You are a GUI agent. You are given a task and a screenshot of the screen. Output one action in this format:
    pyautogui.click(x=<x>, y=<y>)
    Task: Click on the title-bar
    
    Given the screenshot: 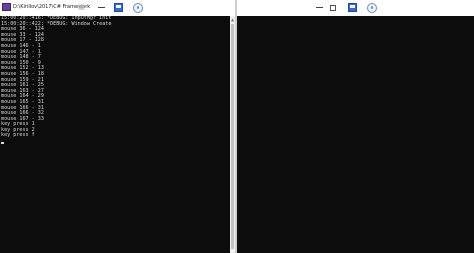 What is the action you would take?
    pyautogui.click(x=355, y=8)
    